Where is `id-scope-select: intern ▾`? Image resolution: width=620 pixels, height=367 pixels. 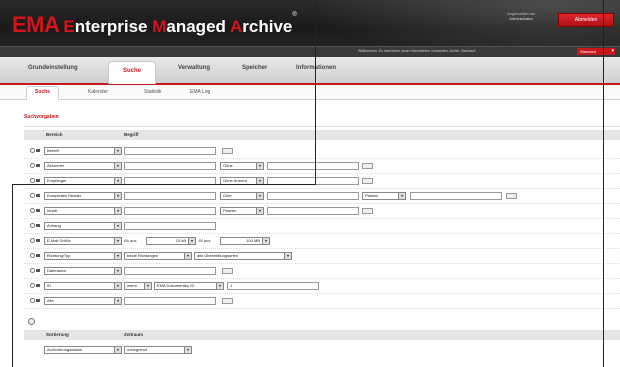
id-scope-select: intern ▾ is located at coordinates (138, 286).